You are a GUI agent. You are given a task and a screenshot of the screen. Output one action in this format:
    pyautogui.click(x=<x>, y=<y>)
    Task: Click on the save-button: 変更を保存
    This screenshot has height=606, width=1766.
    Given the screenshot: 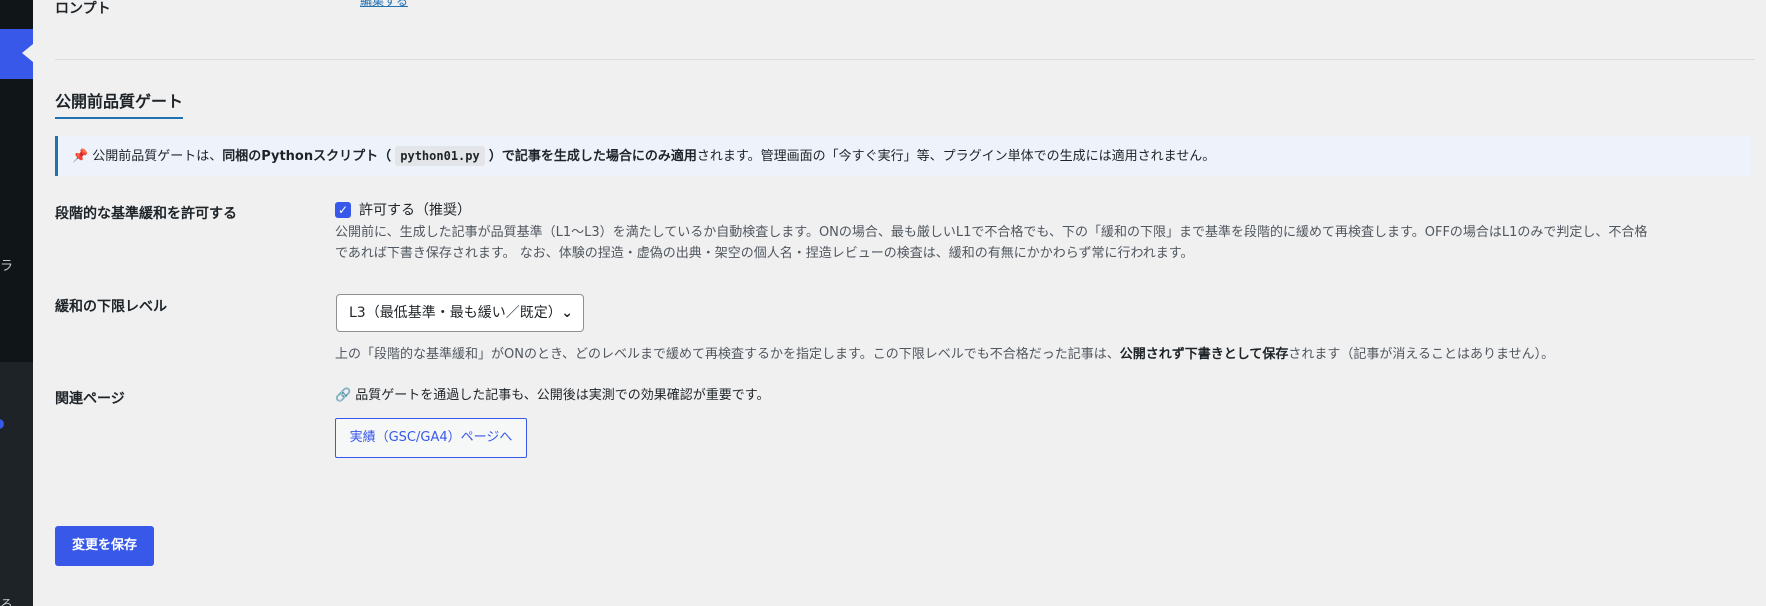 What is the action you would take?
    pyautogui.click(x=104, y=546)
    